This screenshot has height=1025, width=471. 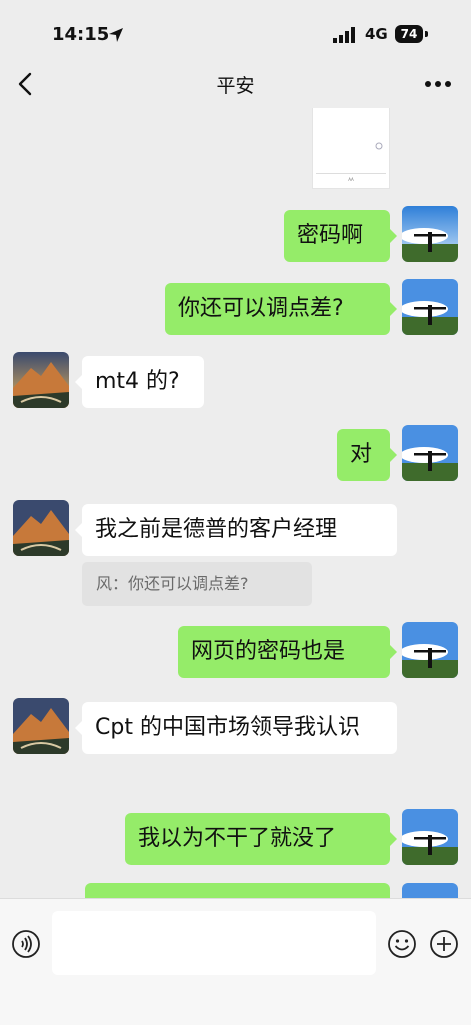 I want to click on message-bubble-outgoing: 网页的密码也是, so click(x=287, y=652).